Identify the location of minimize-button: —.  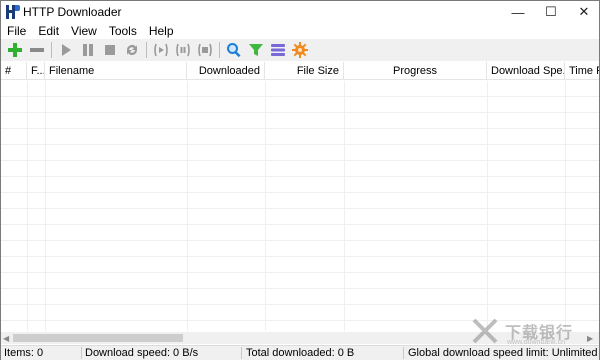
(518, 12).